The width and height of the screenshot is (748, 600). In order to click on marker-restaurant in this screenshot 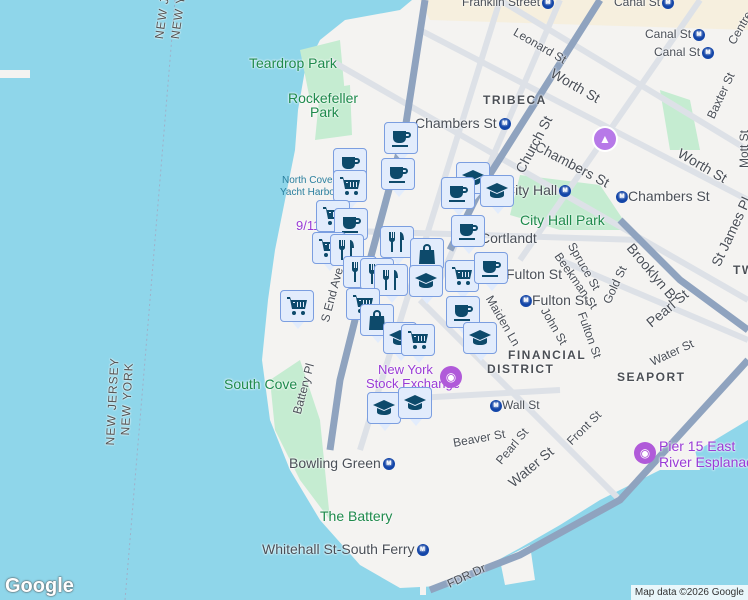, I will do `click(397, 245)`.